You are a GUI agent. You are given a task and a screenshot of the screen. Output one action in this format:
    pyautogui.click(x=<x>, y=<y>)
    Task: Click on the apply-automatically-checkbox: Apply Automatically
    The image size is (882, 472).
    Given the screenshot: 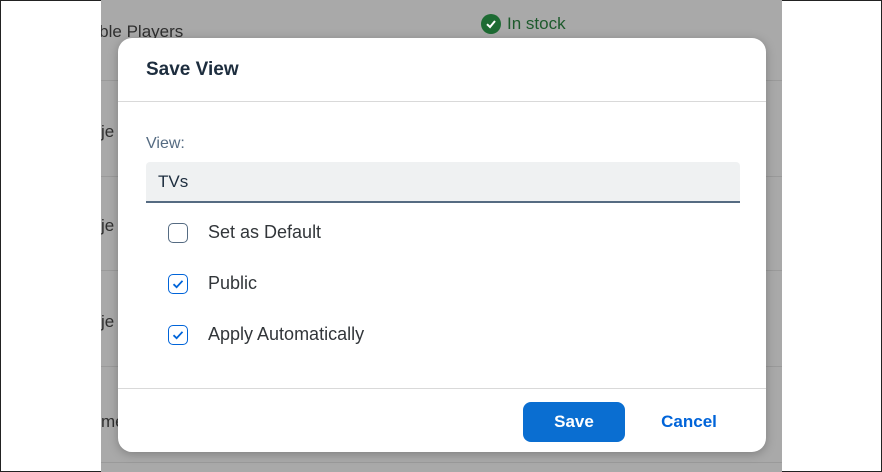 What is the action you would take?
    pyautogui.click(x=266, y=334)
    